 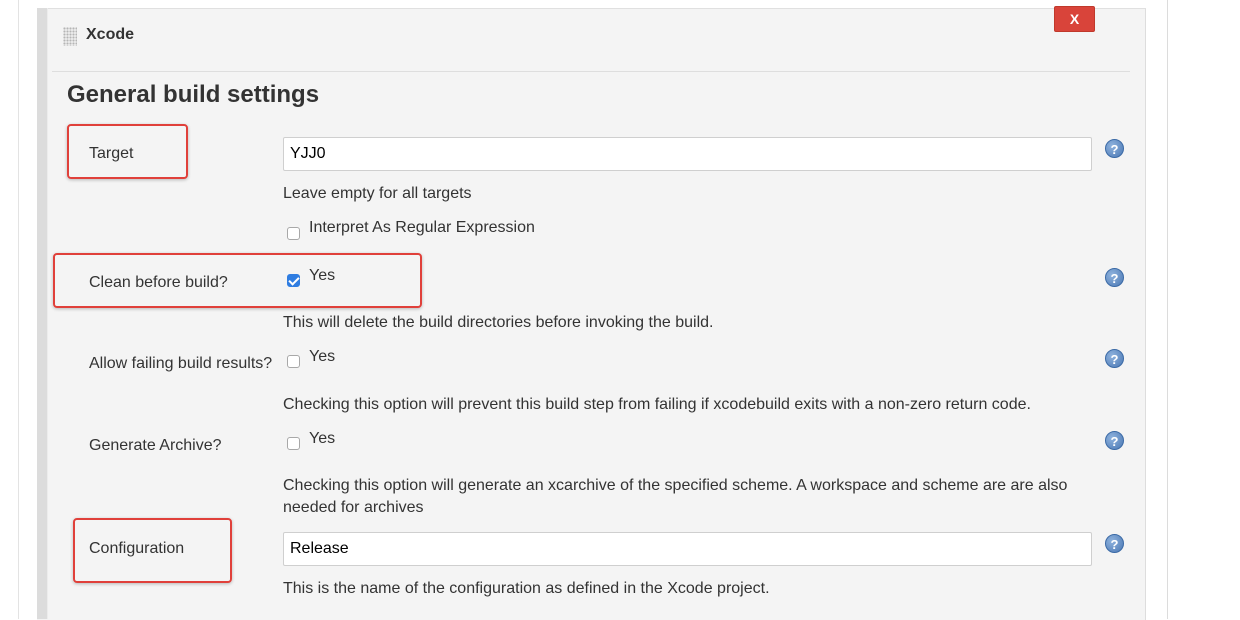 What do you see at coordinates (377, 193) in the screenshot?
I see `target-description: Leave empty for all targets` at bounding box center [377, 193].